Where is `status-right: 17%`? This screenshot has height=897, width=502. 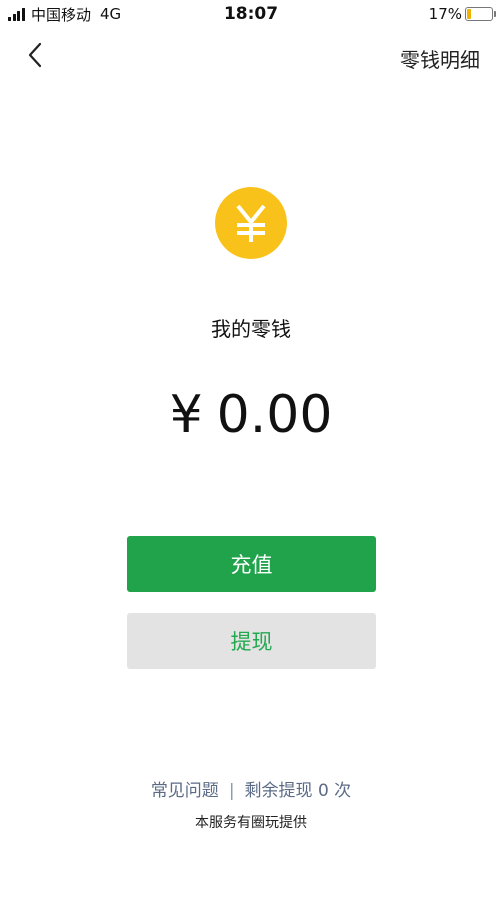
status-right: 17% is located at coordinates (462, 14).